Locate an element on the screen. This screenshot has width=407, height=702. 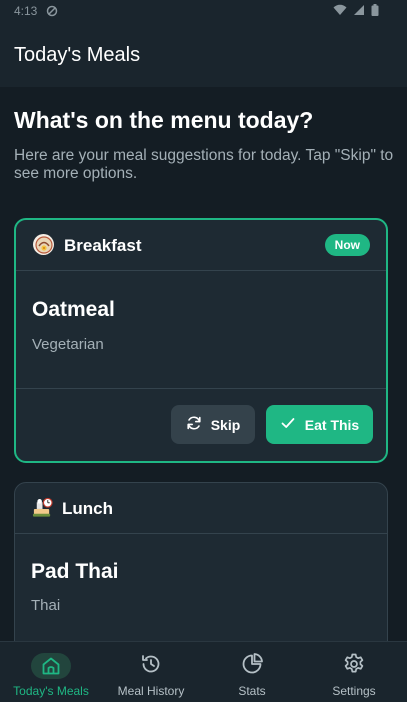
do-not-disturb-icon is located at coordinates (52, 12).